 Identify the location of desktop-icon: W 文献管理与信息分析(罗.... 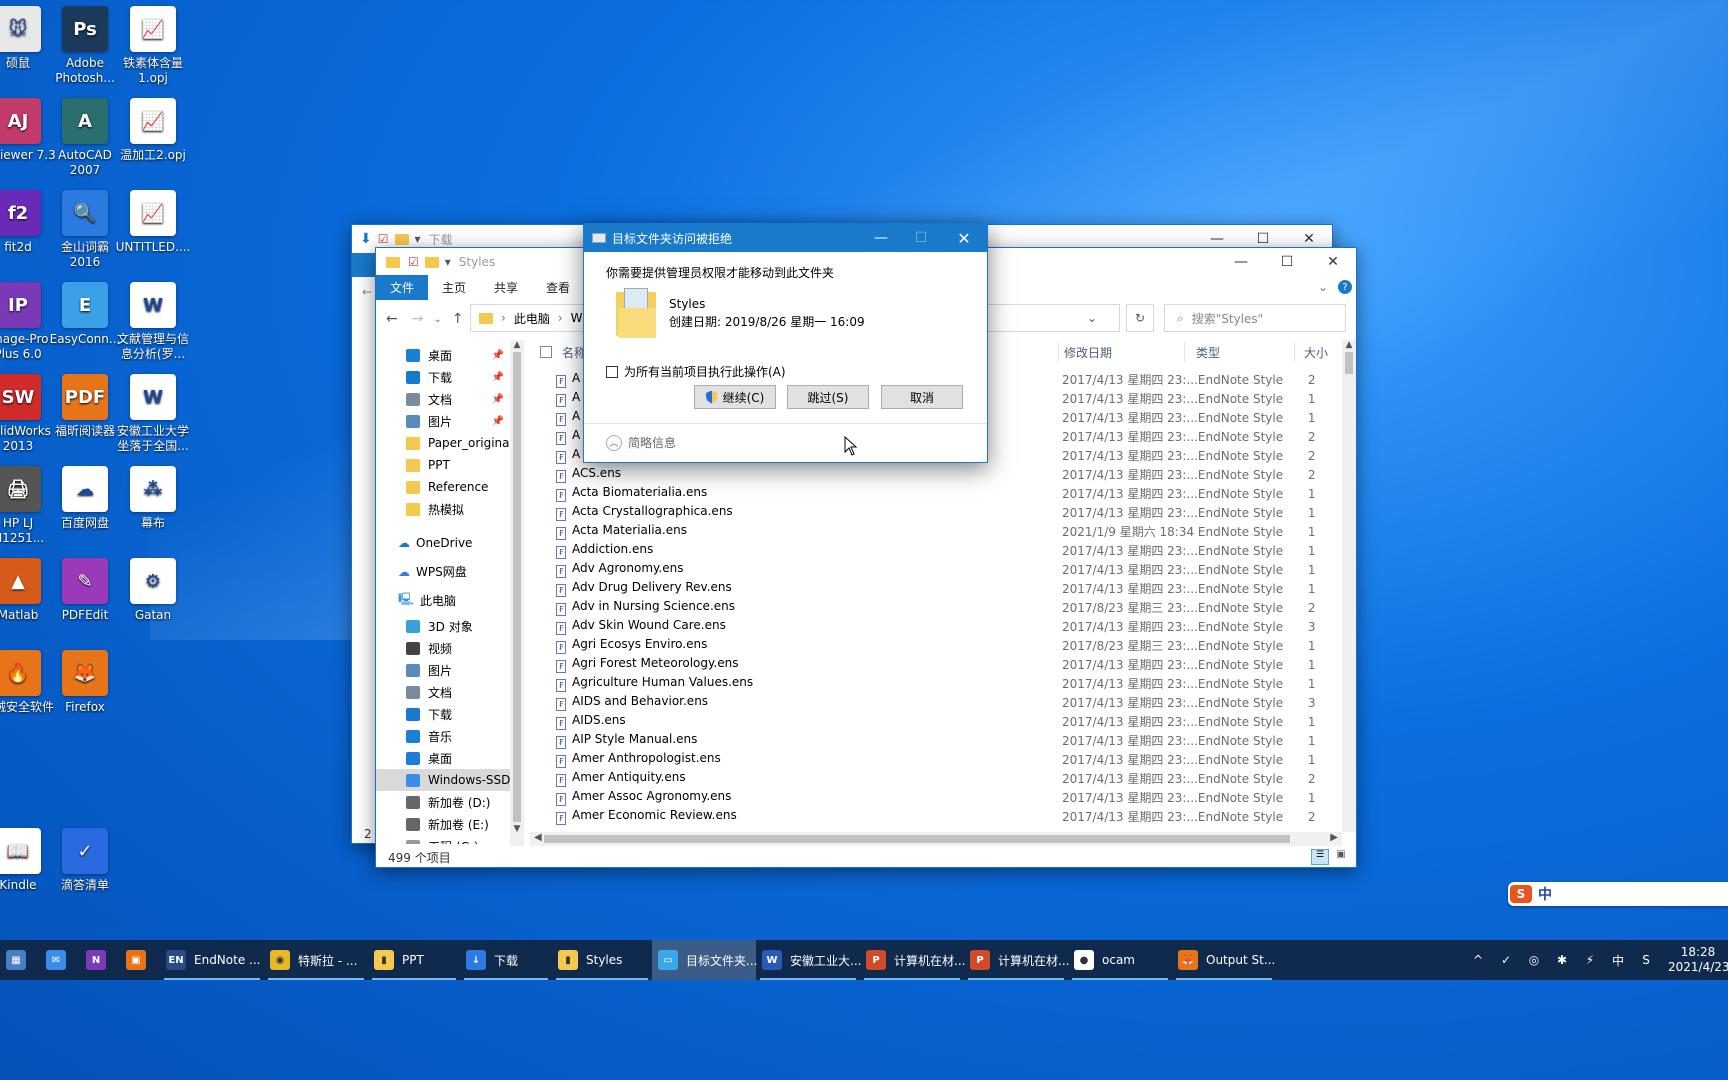
(153, 322).